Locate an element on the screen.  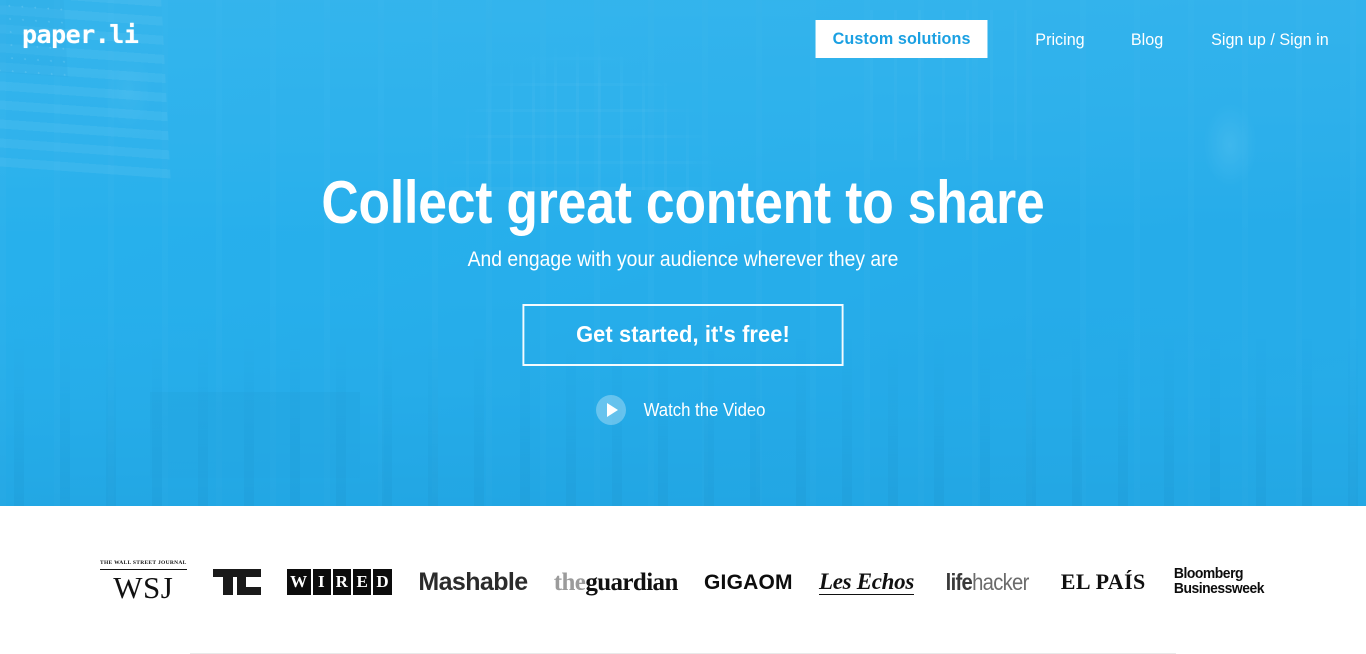
hero-headline: Collect great content to share is located at coordinates (683, 202).